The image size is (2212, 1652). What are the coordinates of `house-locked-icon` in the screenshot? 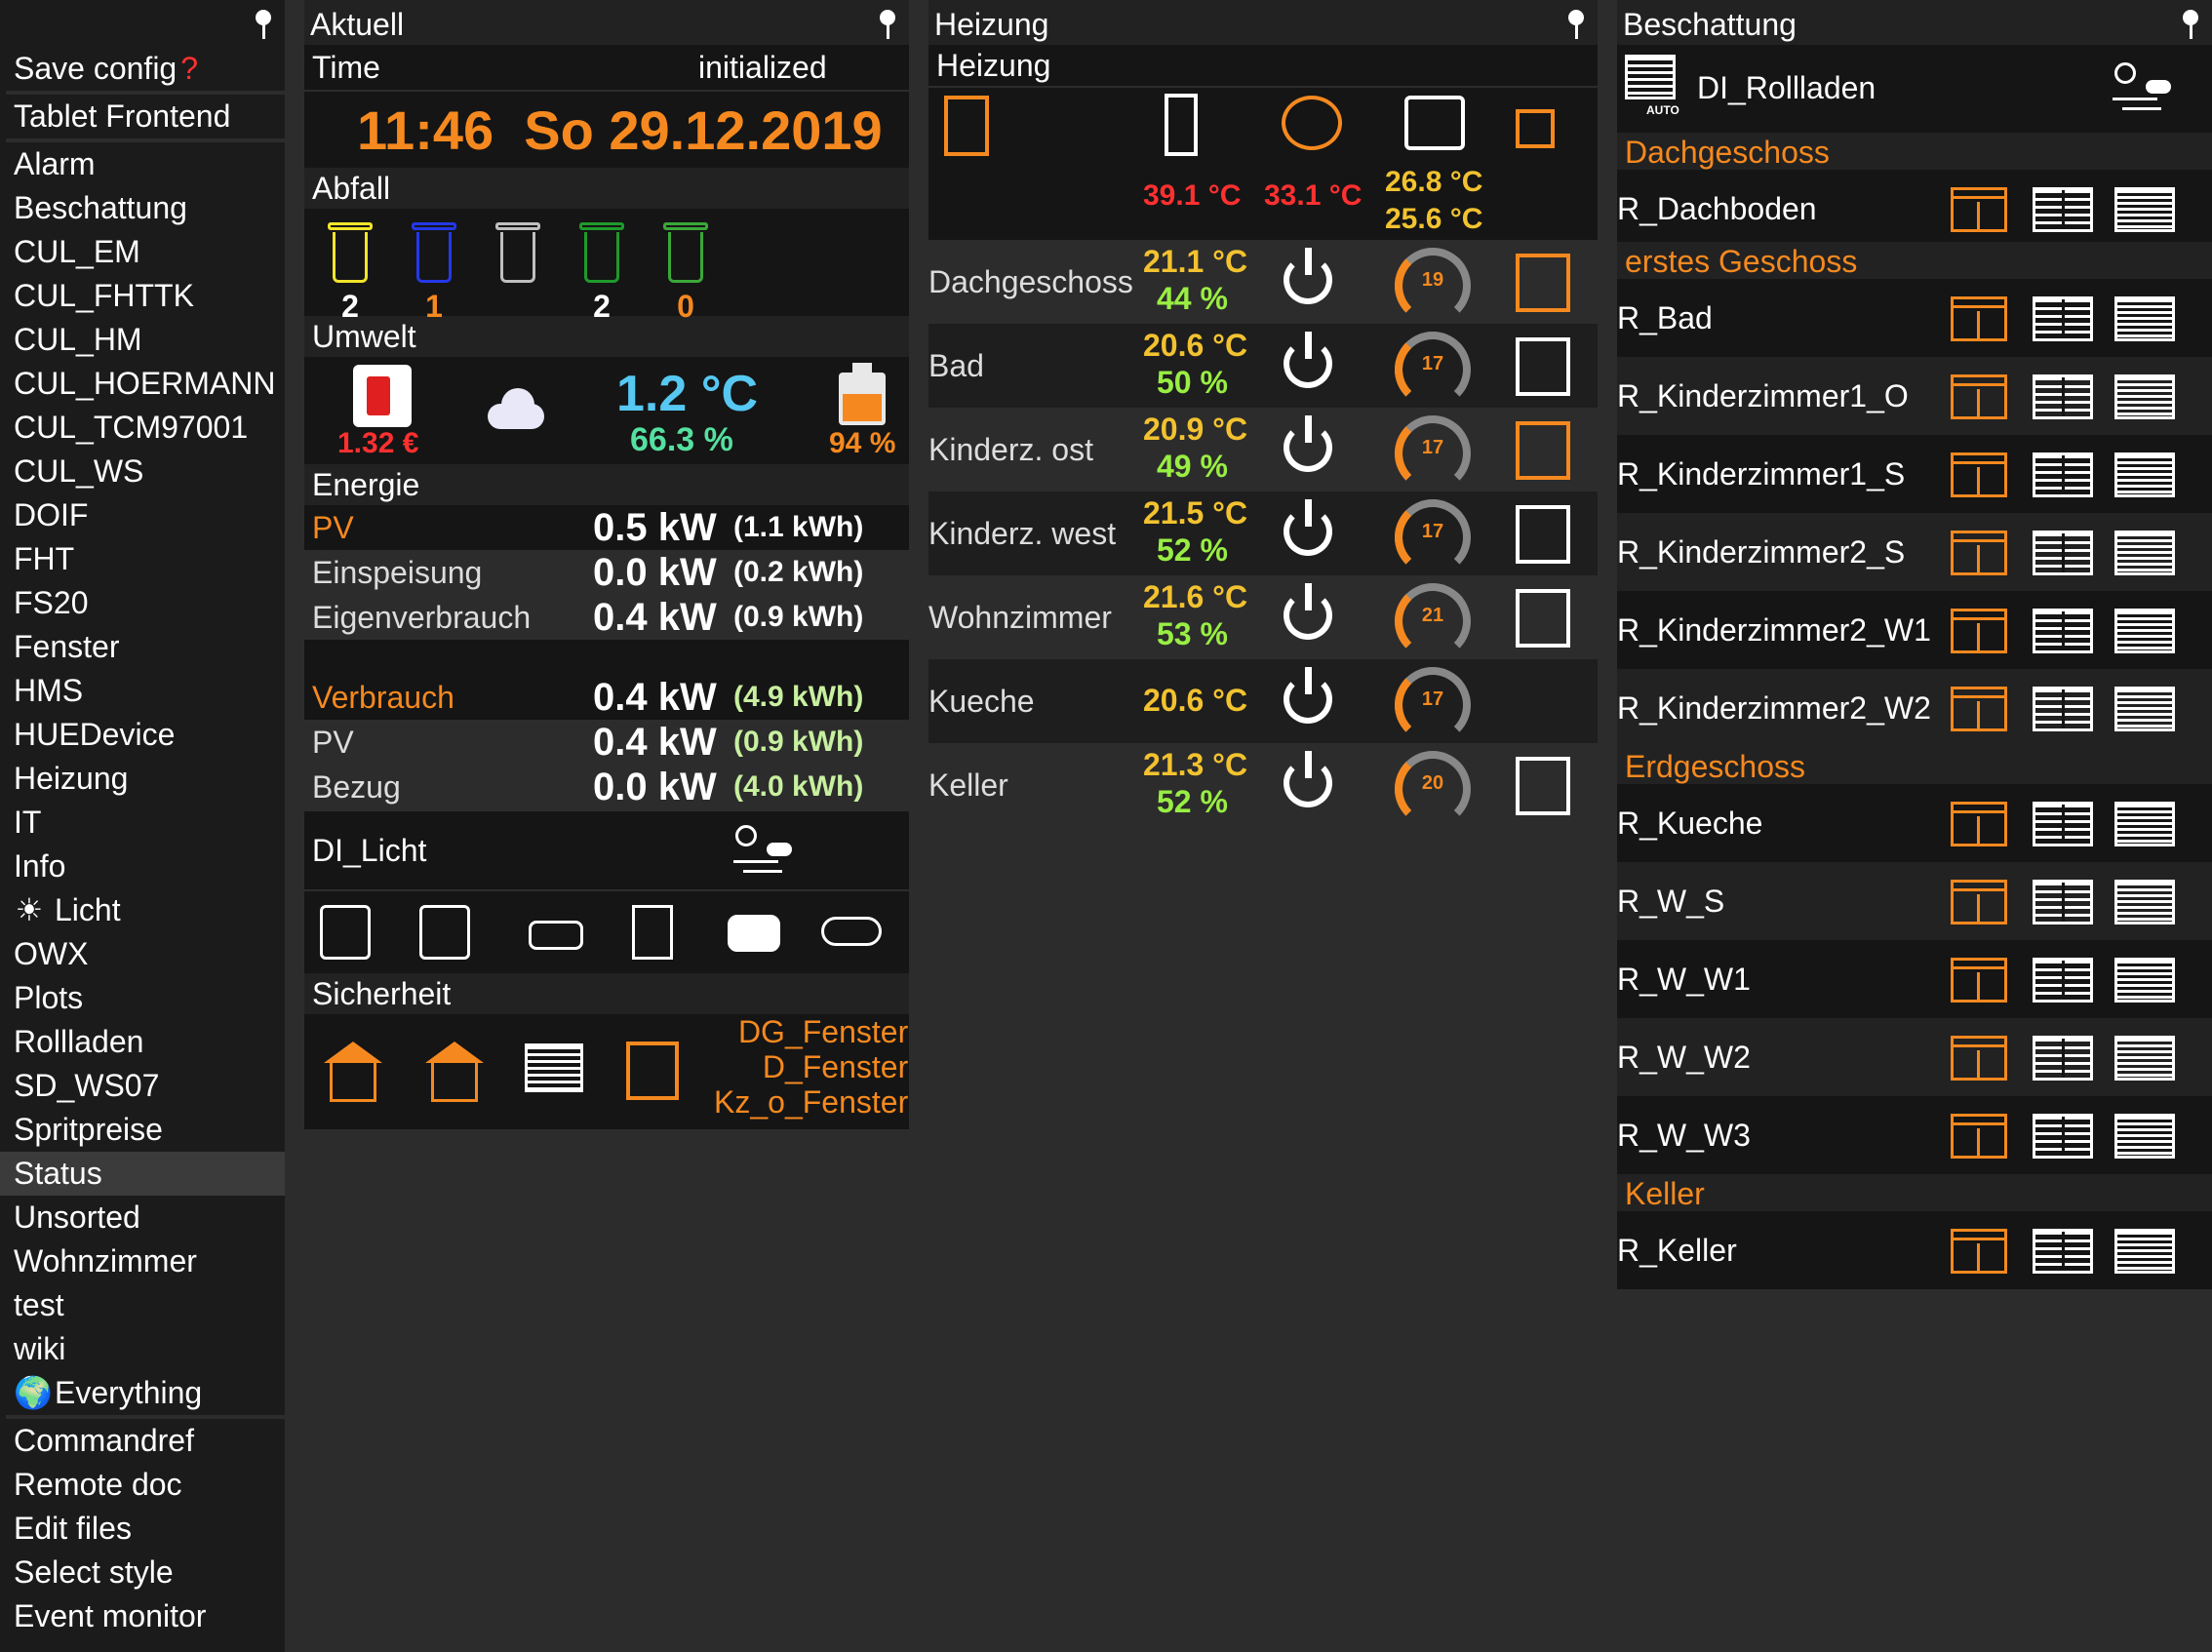 It's located at (353, 1072).